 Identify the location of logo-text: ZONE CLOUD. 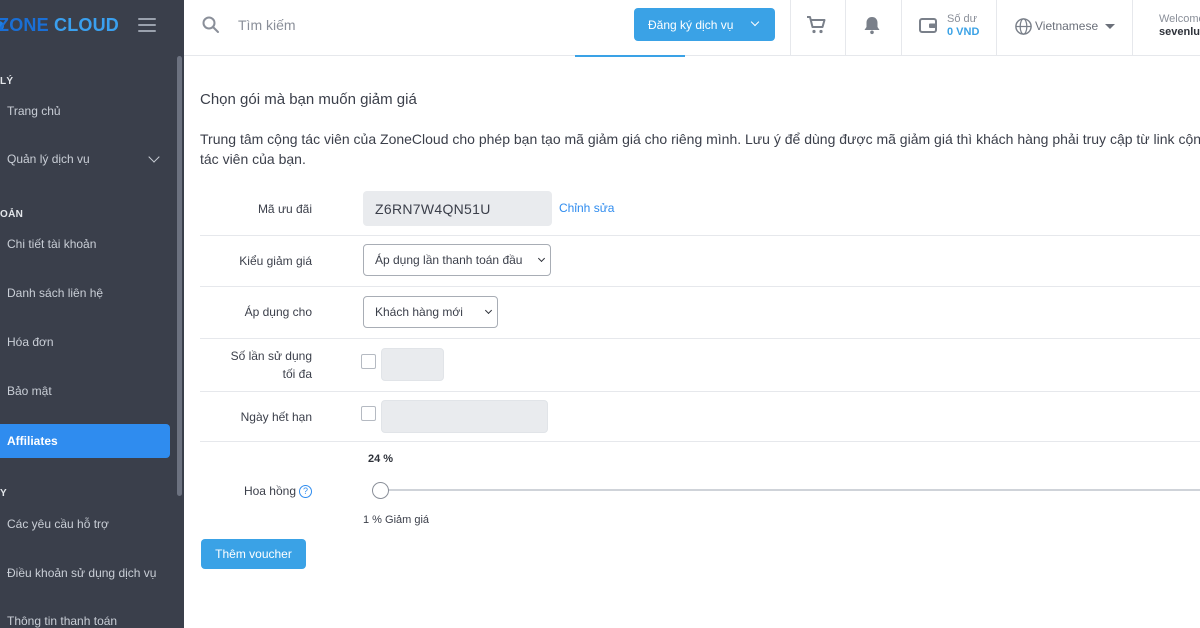
(59, 25).